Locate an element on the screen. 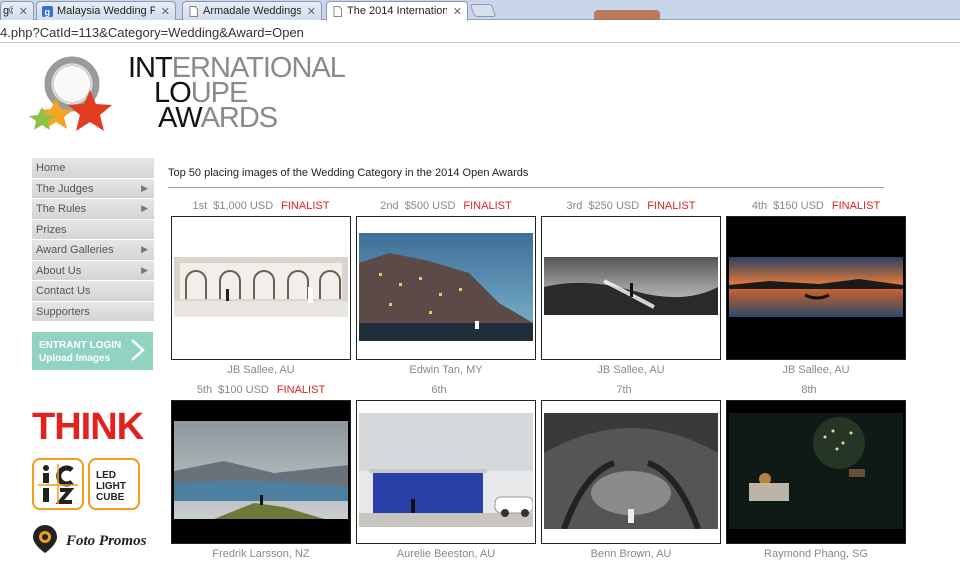  nav-item-home: Home is located at coordinates (93, 168).